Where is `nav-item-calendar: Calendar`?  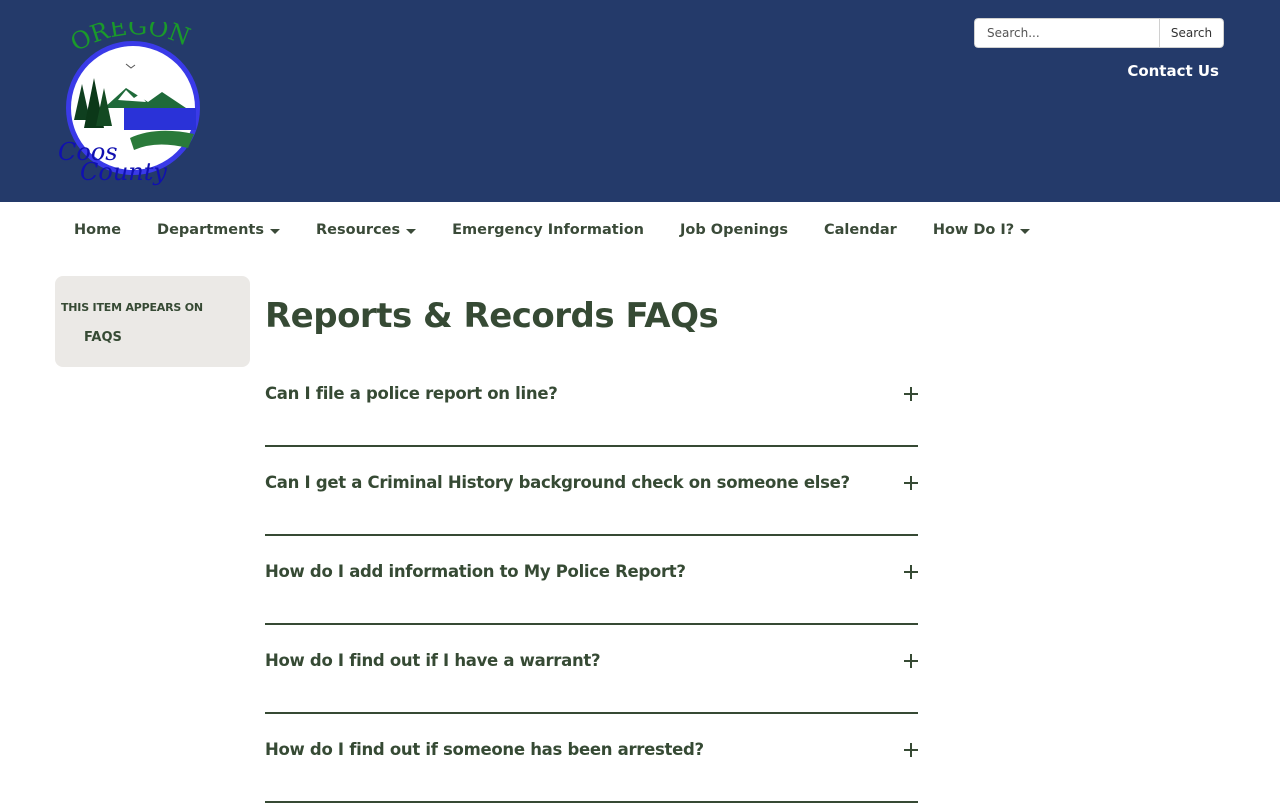 nav-item-calendar: Calendar is located at coordinates (860, 230).